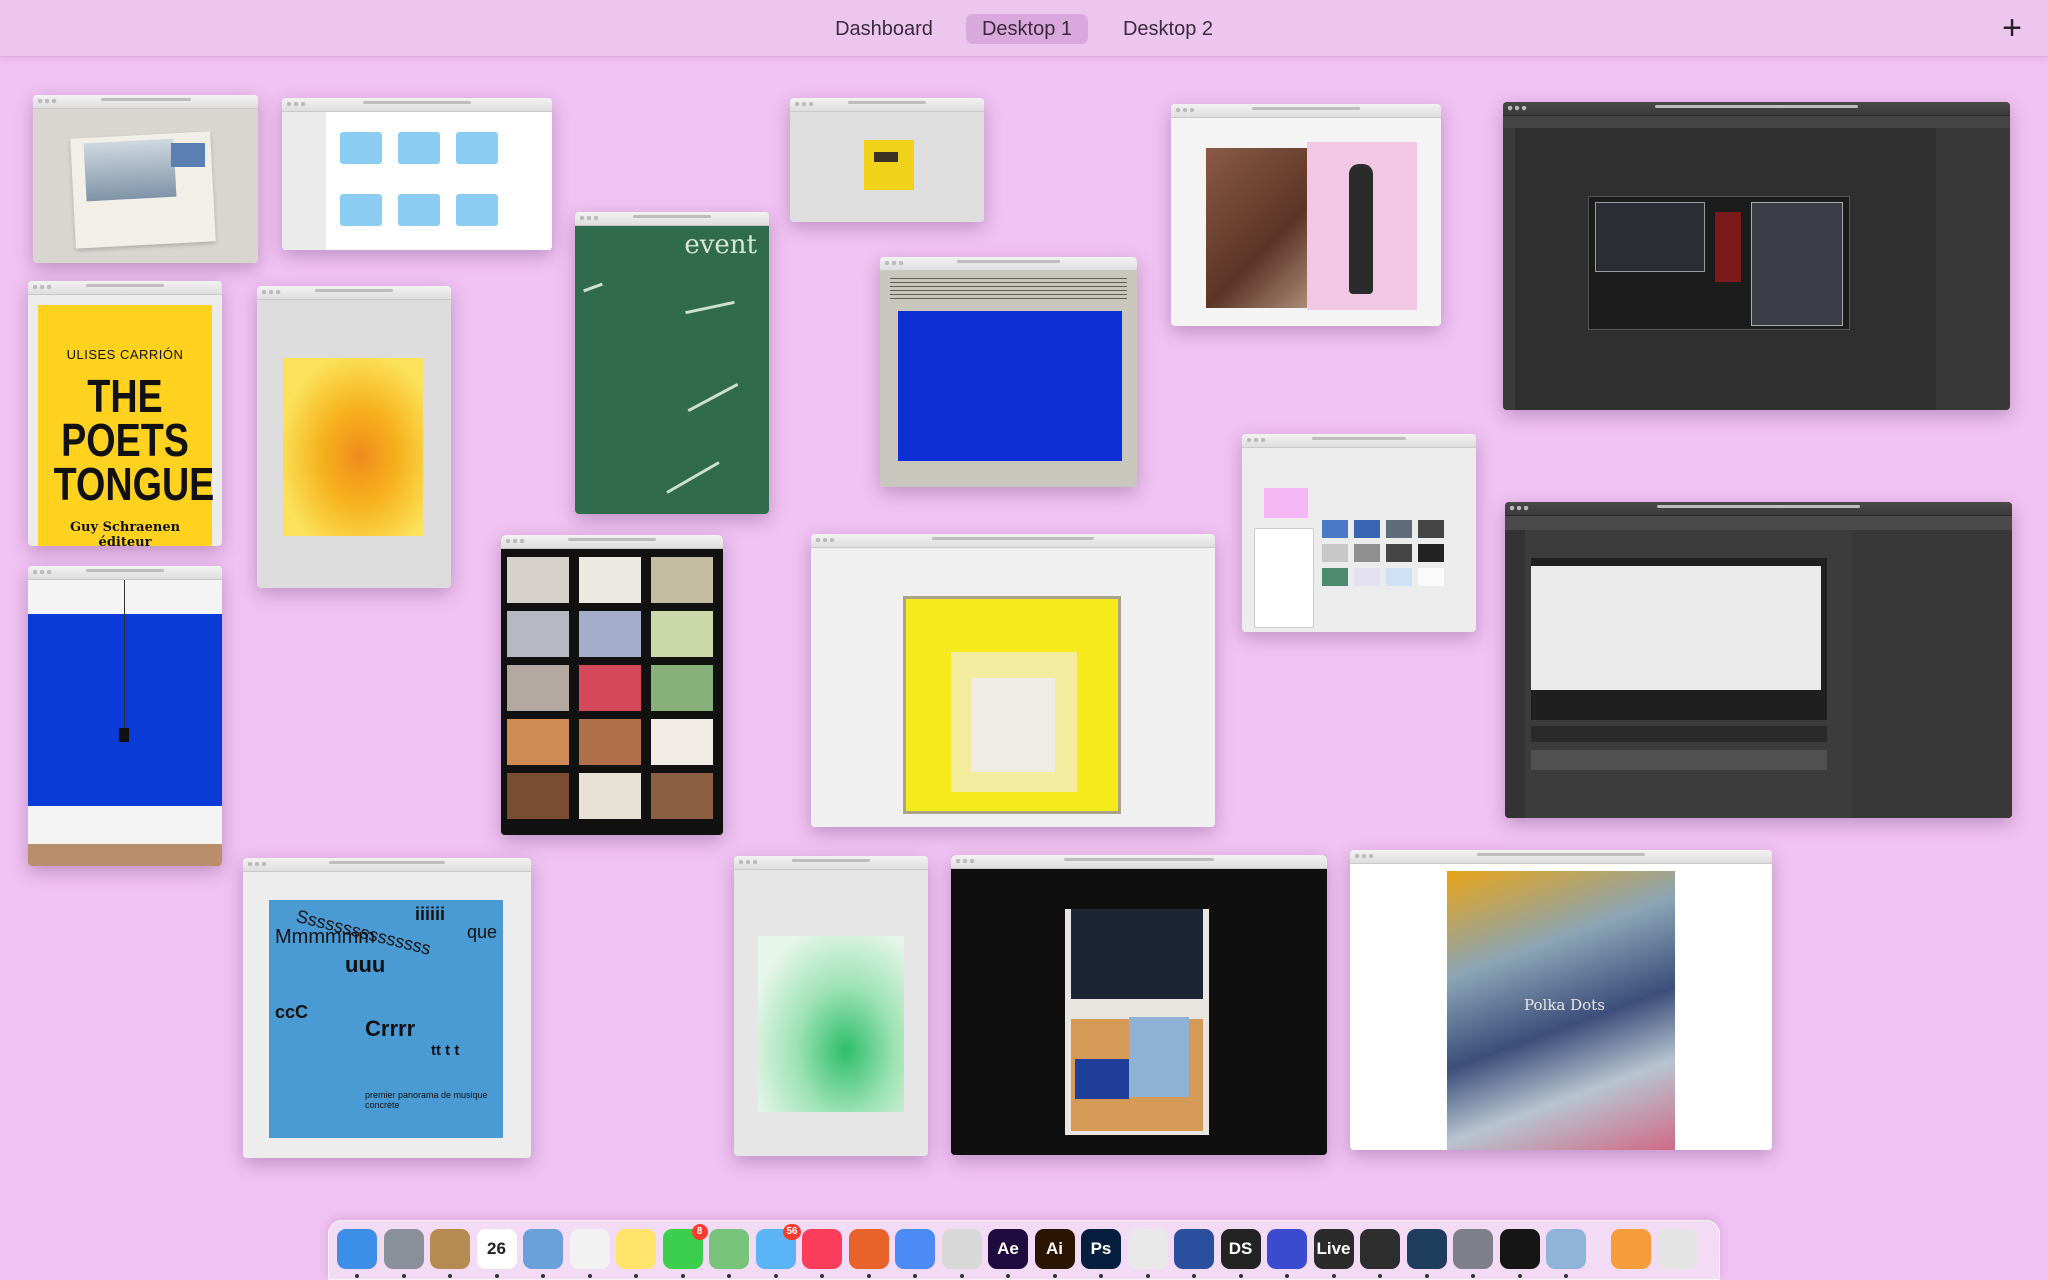 The image size is (2048, 1280). I want to click on window-preview-chalkboard: event, so click(672, 363).